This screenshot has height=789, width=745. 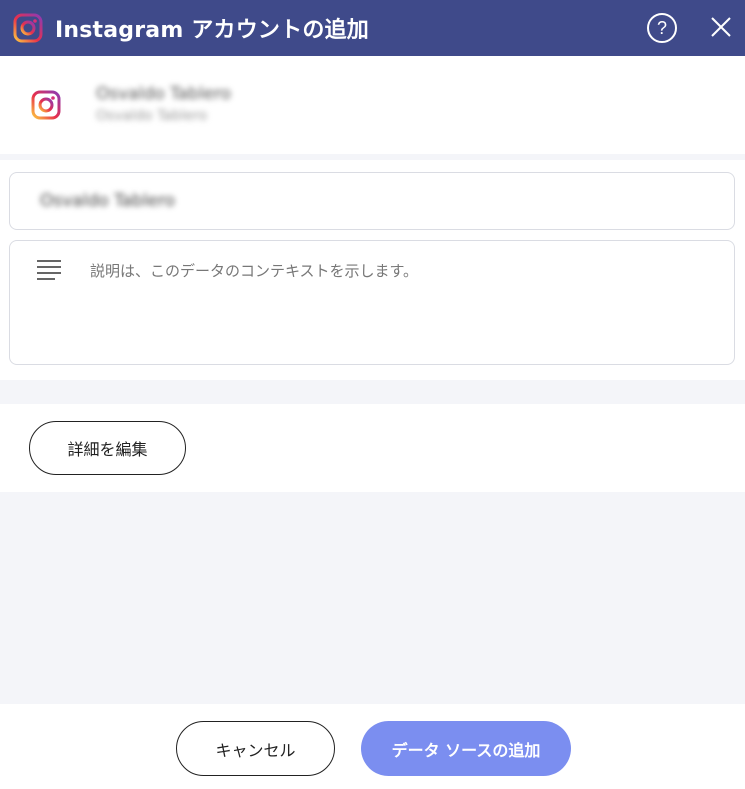 What do you see at coordinates (721, 27) in the screenshot?
I see `close-icon` at bounding box center [721, 27].